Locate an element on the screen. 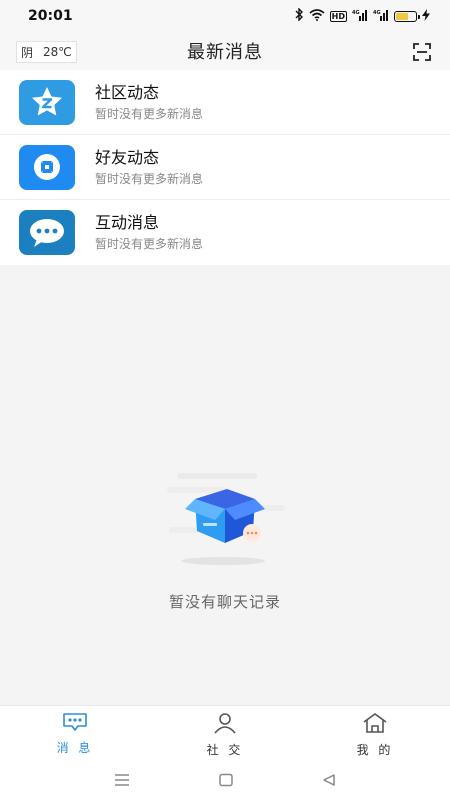  tab-label: 社 交 is located at coordinates (225, 750).